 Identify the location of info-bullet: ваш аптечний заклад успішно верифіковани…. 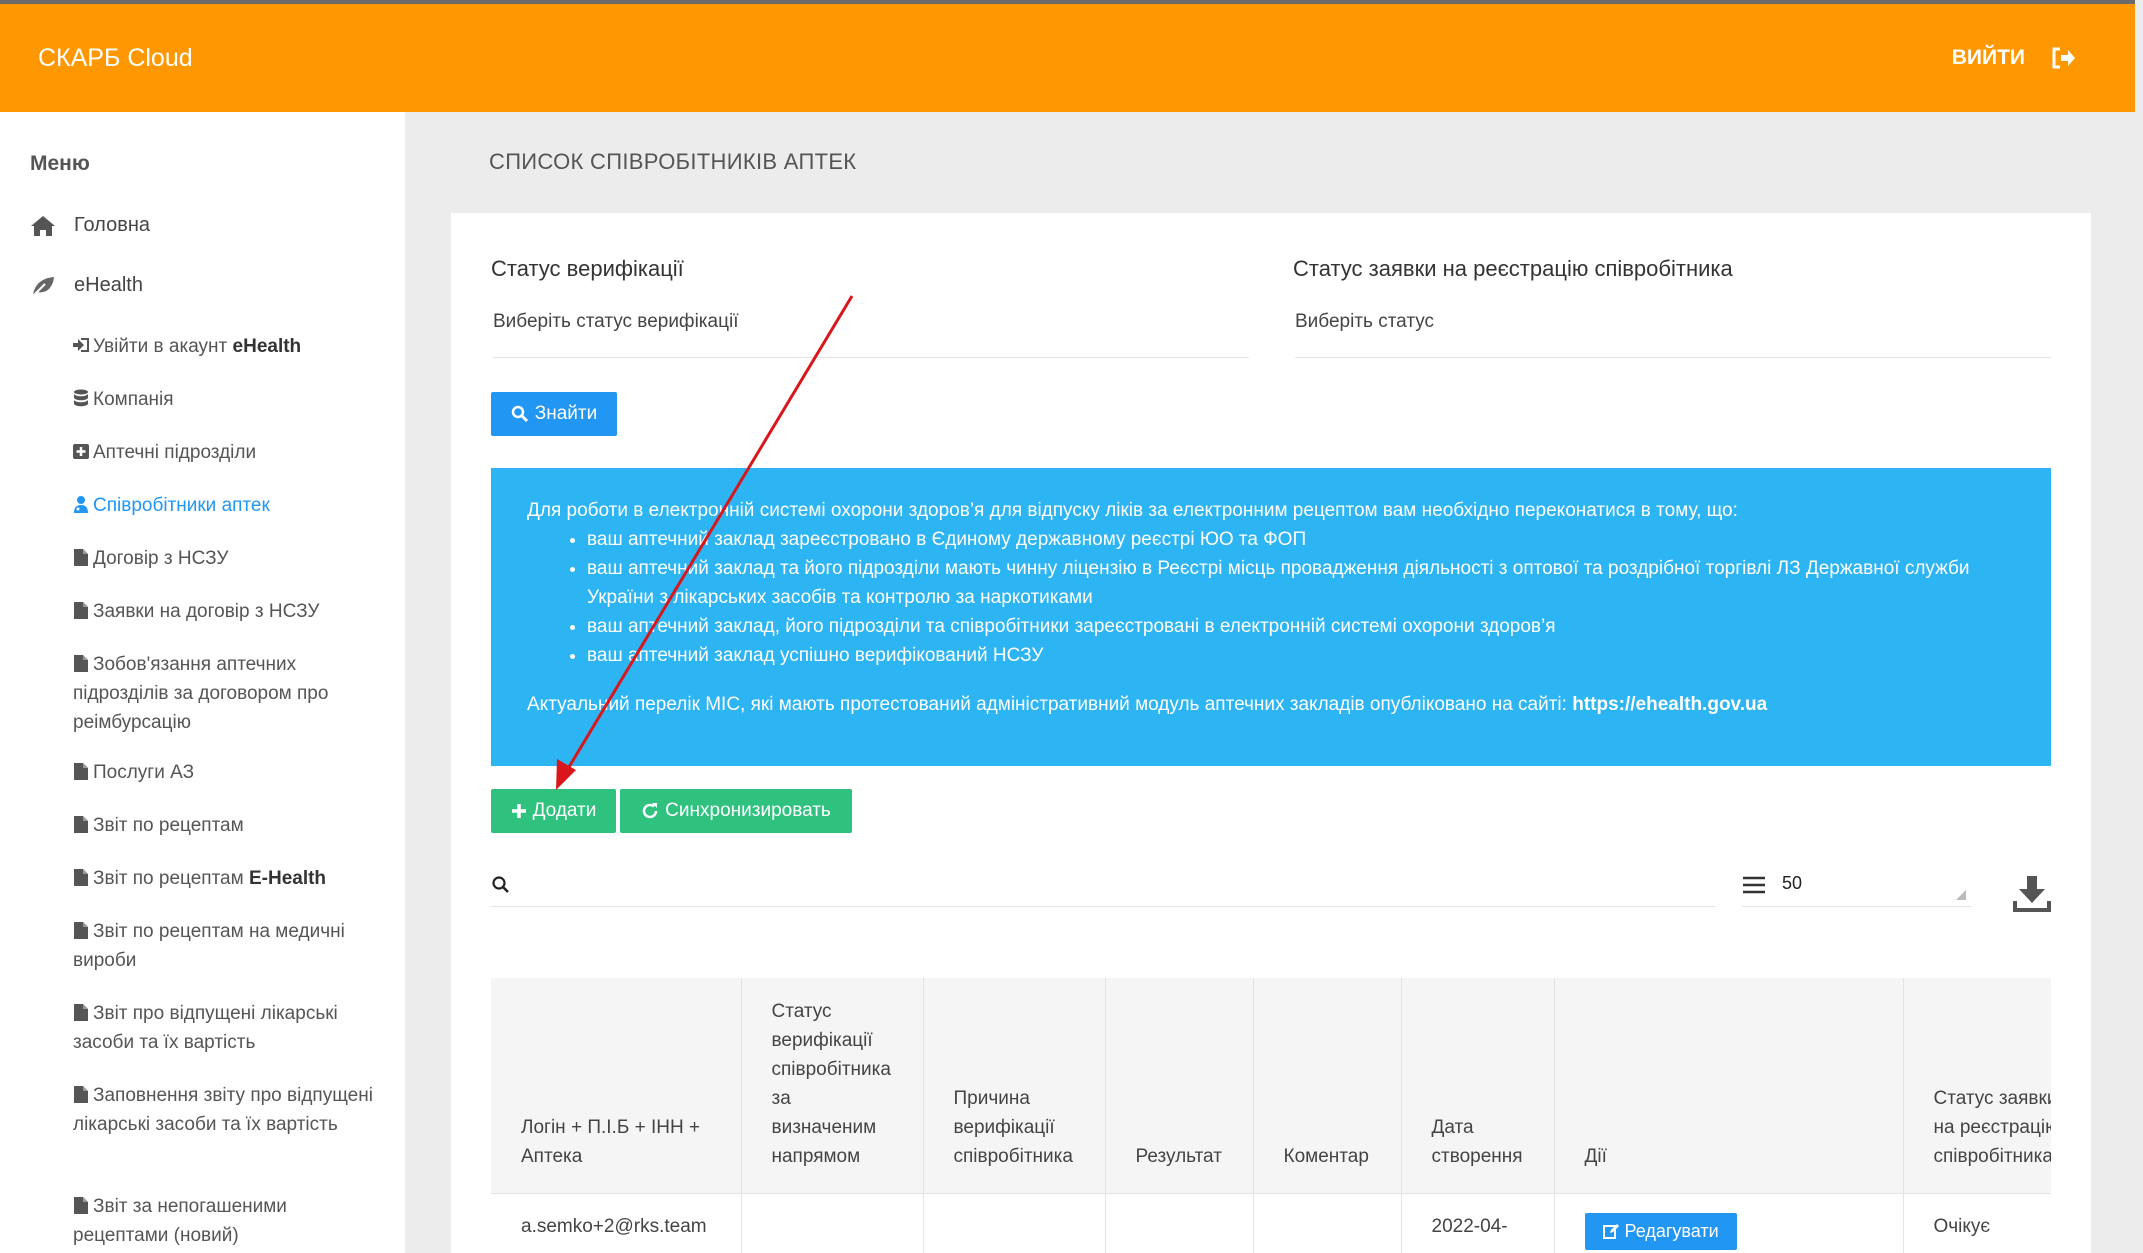
(1301, 655).